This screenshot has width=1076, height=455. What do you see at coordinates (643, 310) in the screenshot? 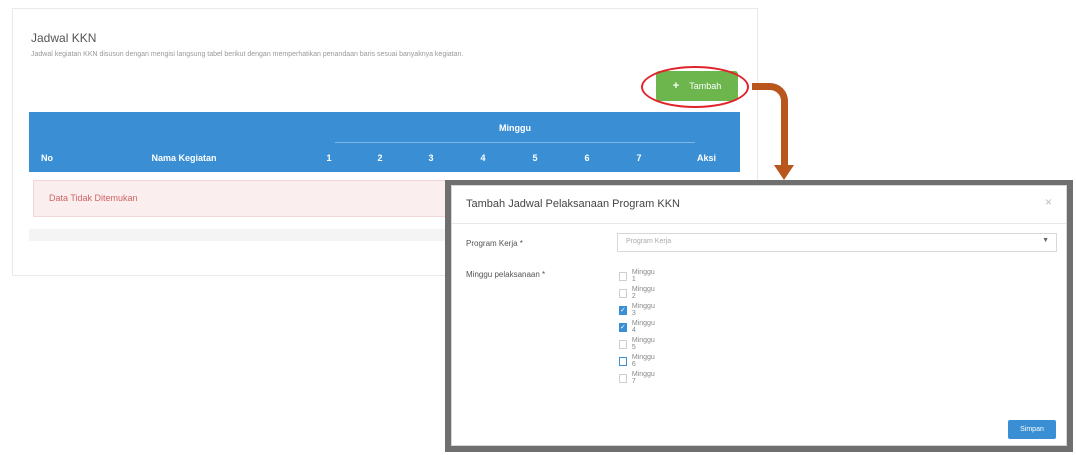
I see `week-option-label: Minggu 3` at bounding box center [643, 310].